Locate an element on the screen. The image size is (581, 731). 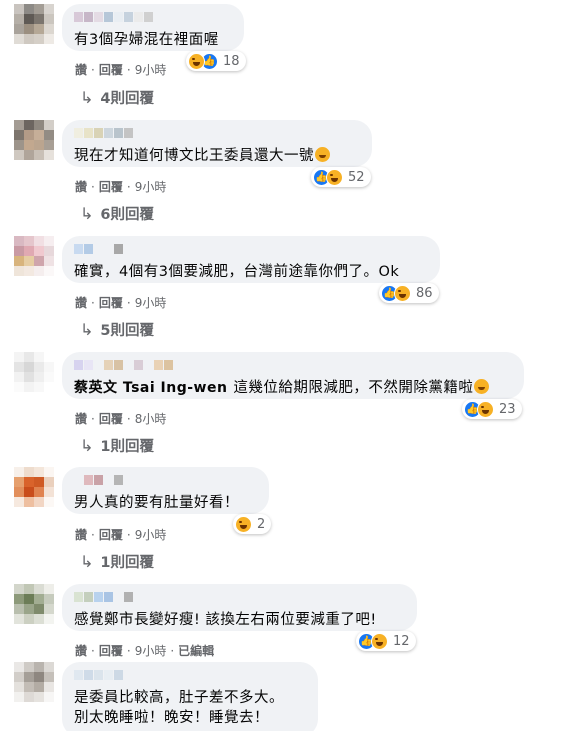
comment-bubble: 感覺鄭市長變好瘦! 該換左右兩位要減重了吧! is located at coordinates (239, 607).